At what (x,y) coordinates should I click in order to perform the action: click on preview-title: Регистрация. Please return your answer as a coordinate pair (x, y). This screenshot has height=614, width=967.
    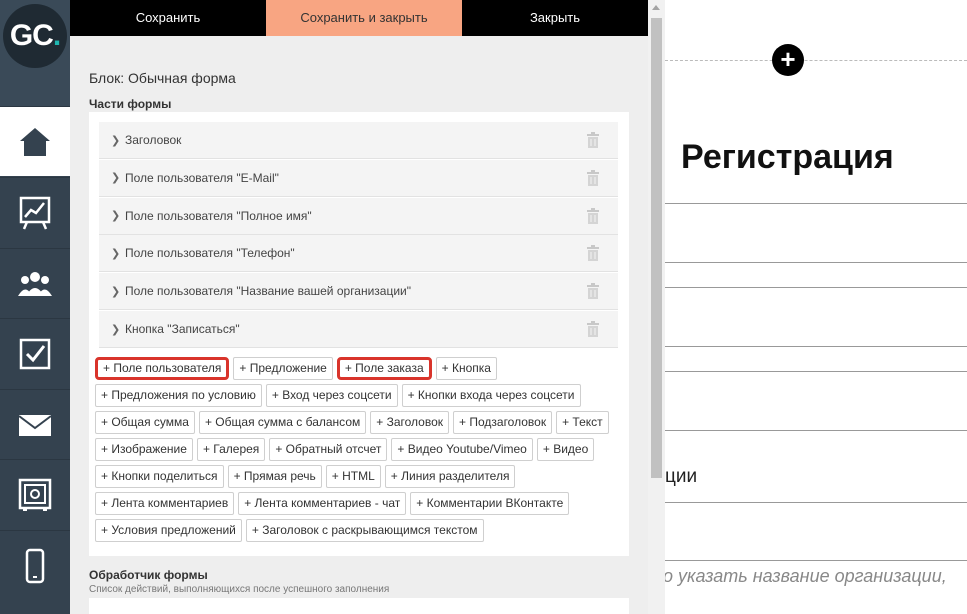
    Looking at the image, I should click on (787, 157).